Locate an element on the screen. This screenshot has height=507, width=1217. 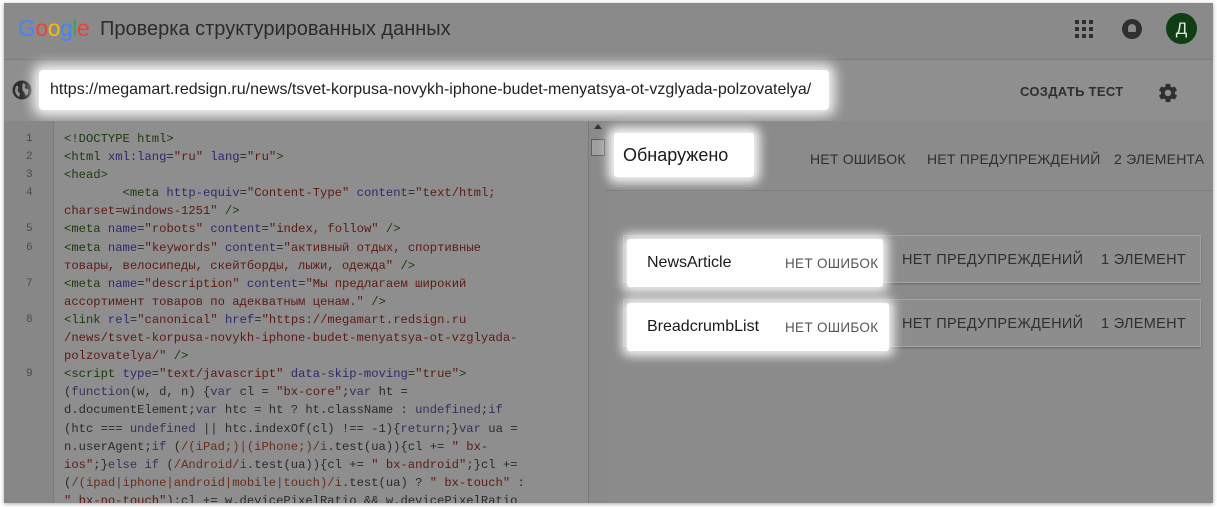
create-test-button: СОЗДАТЬ ТЕСТ is located at coordinates (1071, 91).